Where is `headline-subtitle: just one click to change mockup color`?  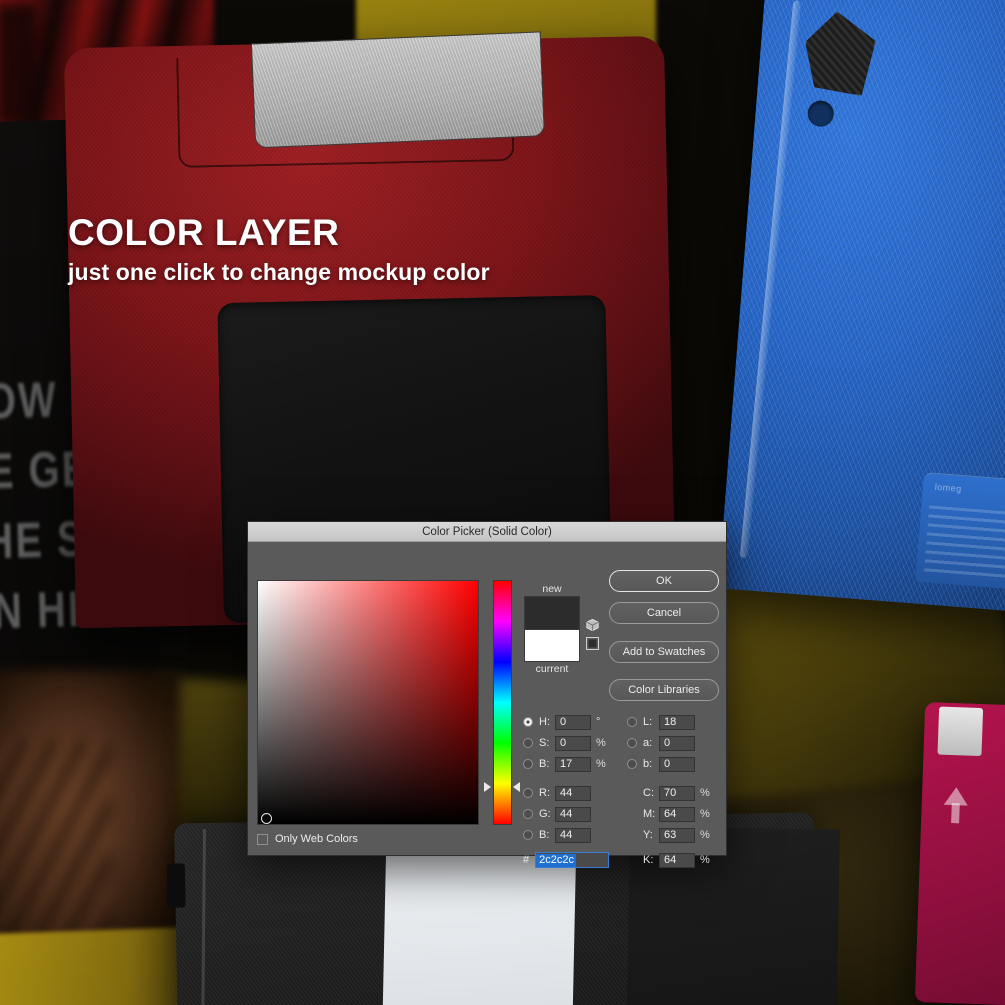 headline-subtitle: just one click to change mockup color is located at coordinates (279, 271).